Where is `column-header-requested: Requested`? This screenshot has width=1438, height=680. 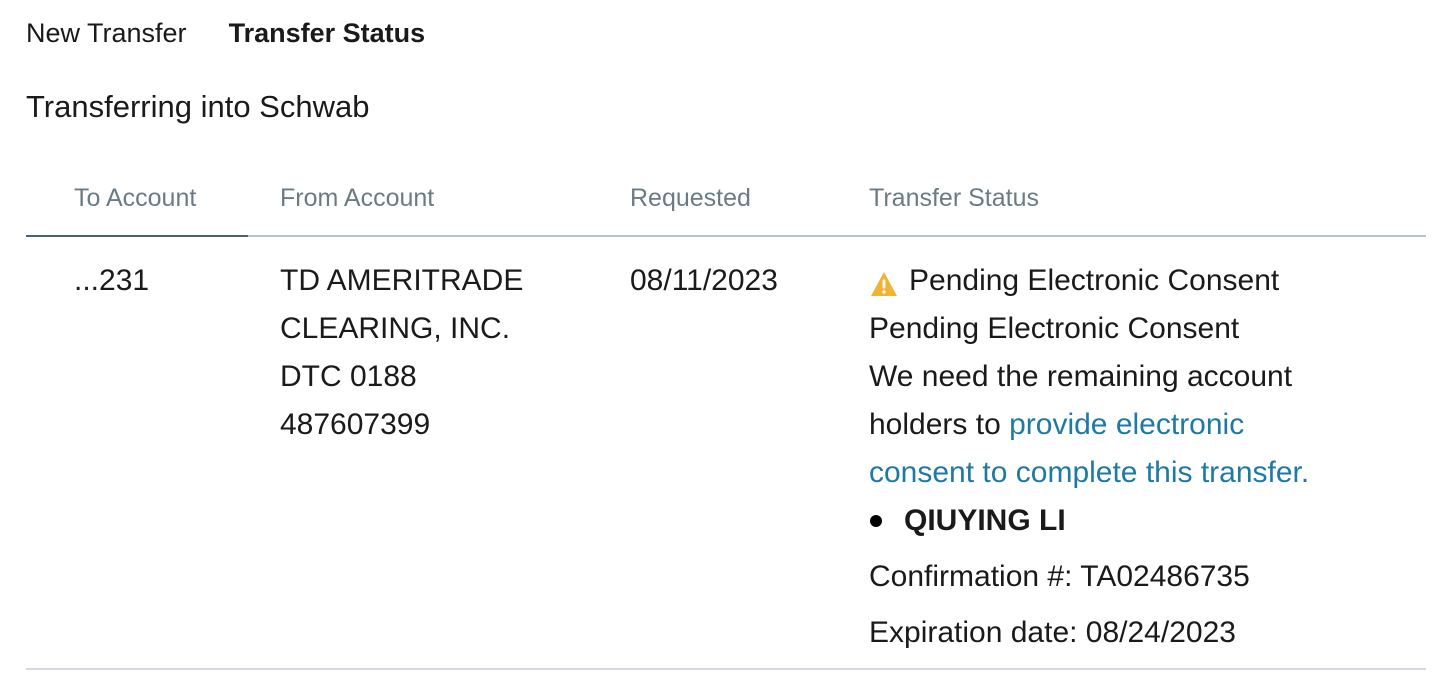 column-header-requested: Requested is located at coordinates (690, 198).